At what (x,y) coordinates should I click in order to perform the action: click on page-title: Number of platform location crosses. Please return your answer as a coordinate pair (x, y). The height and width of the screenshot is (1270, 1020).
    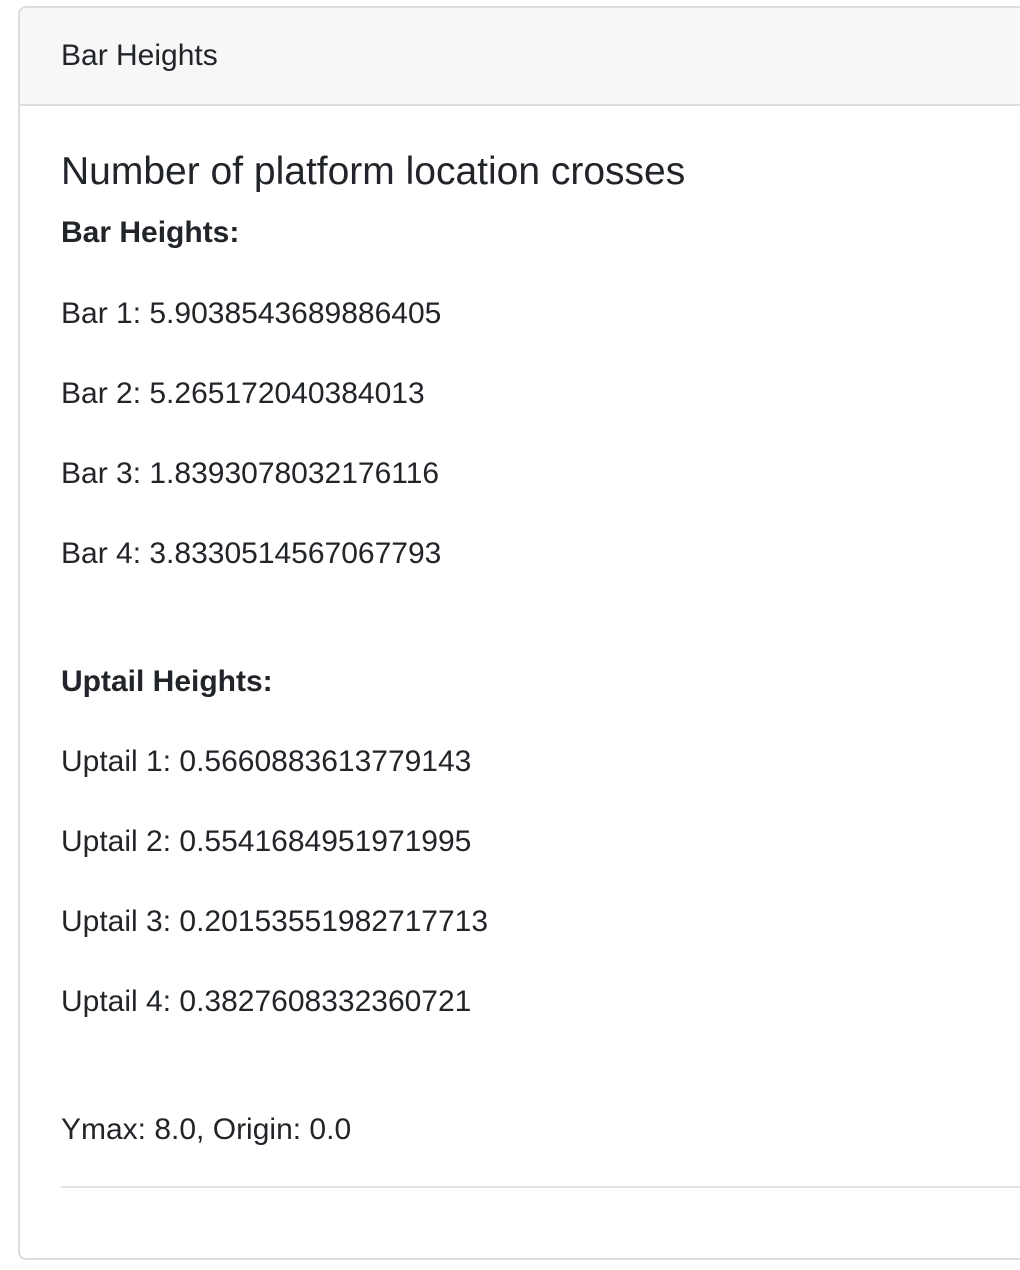
    Looking at the image, I should click on (373, 171).